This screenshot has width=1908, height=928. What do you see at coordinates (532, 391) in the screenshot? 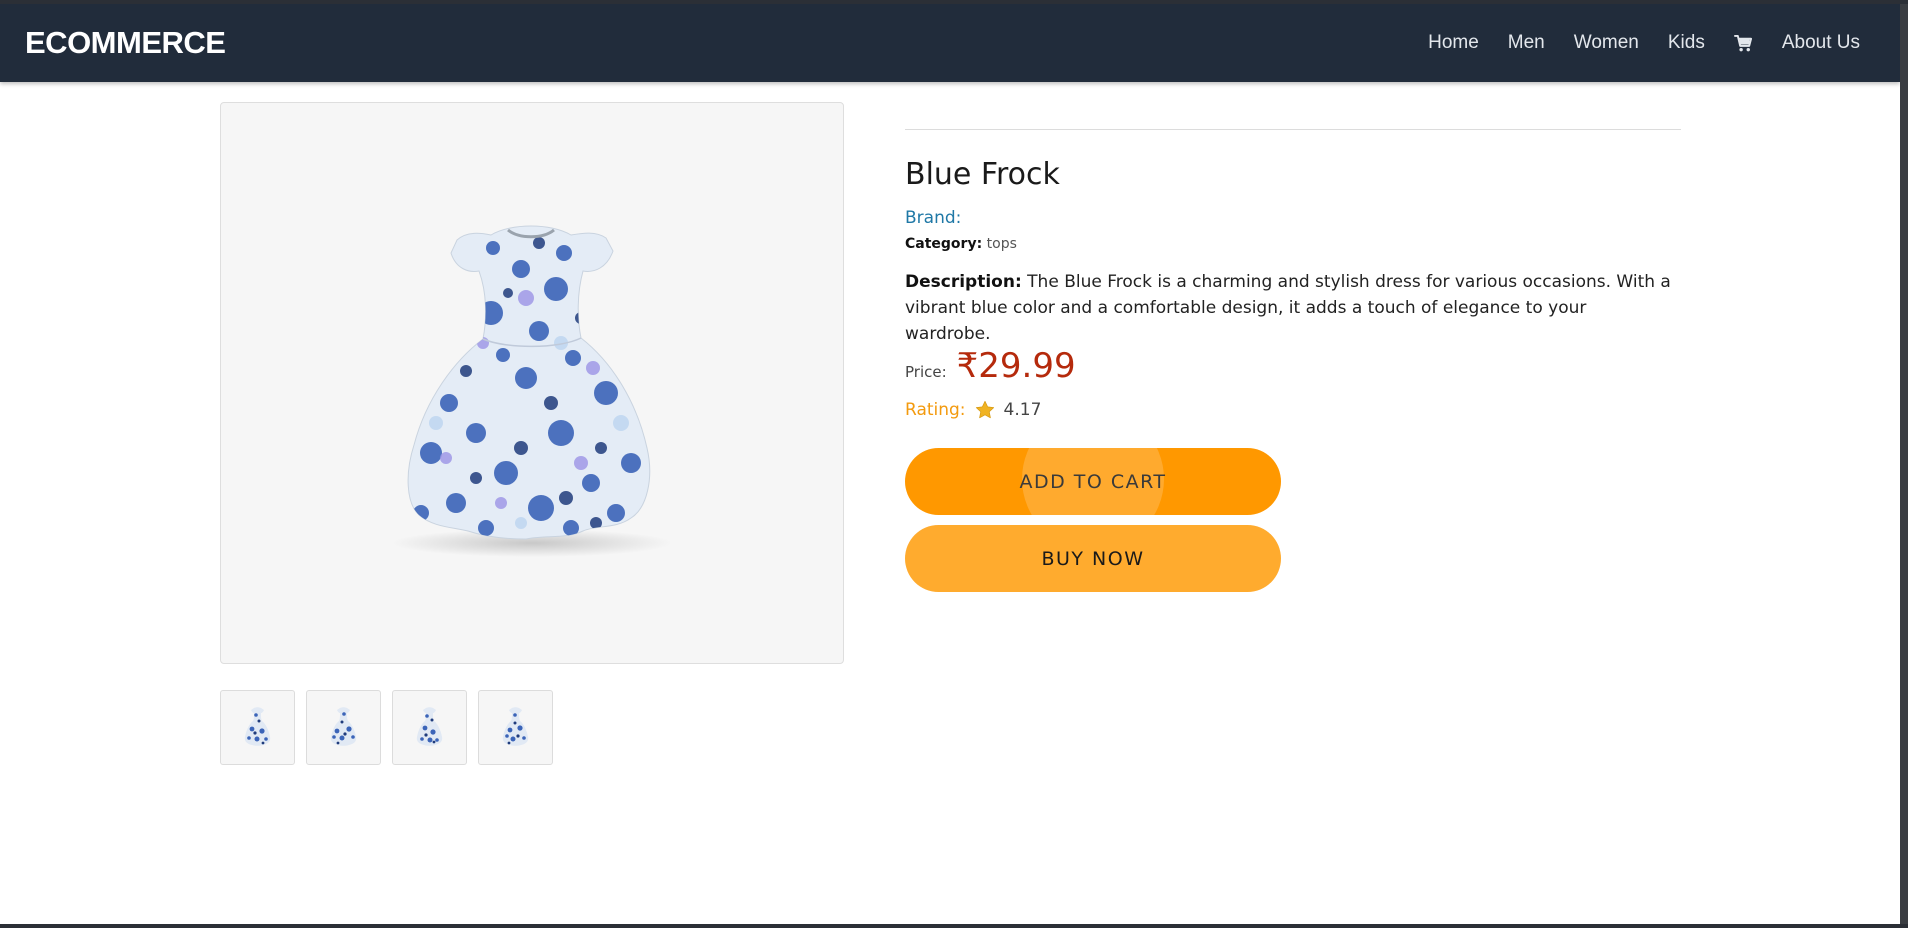
I see `dress-image` at bounding box center [532, 391].